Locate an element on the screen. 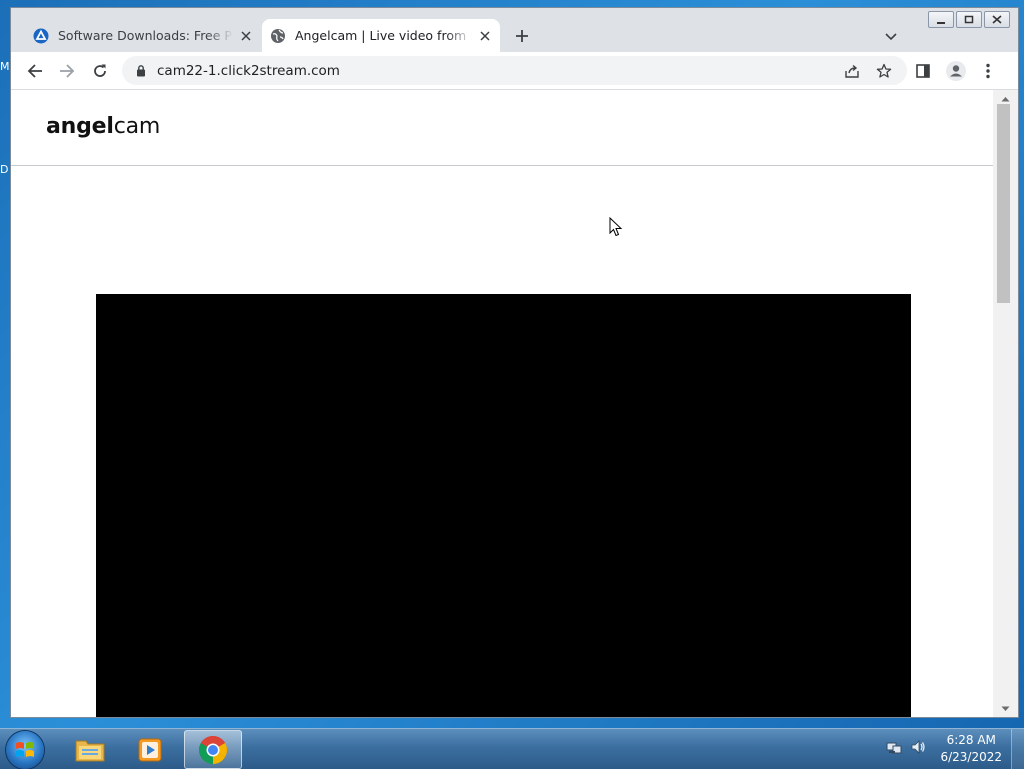 This screenshot has height=769, width=1024. scroll-down-button is located at coordinates (1005, 708).